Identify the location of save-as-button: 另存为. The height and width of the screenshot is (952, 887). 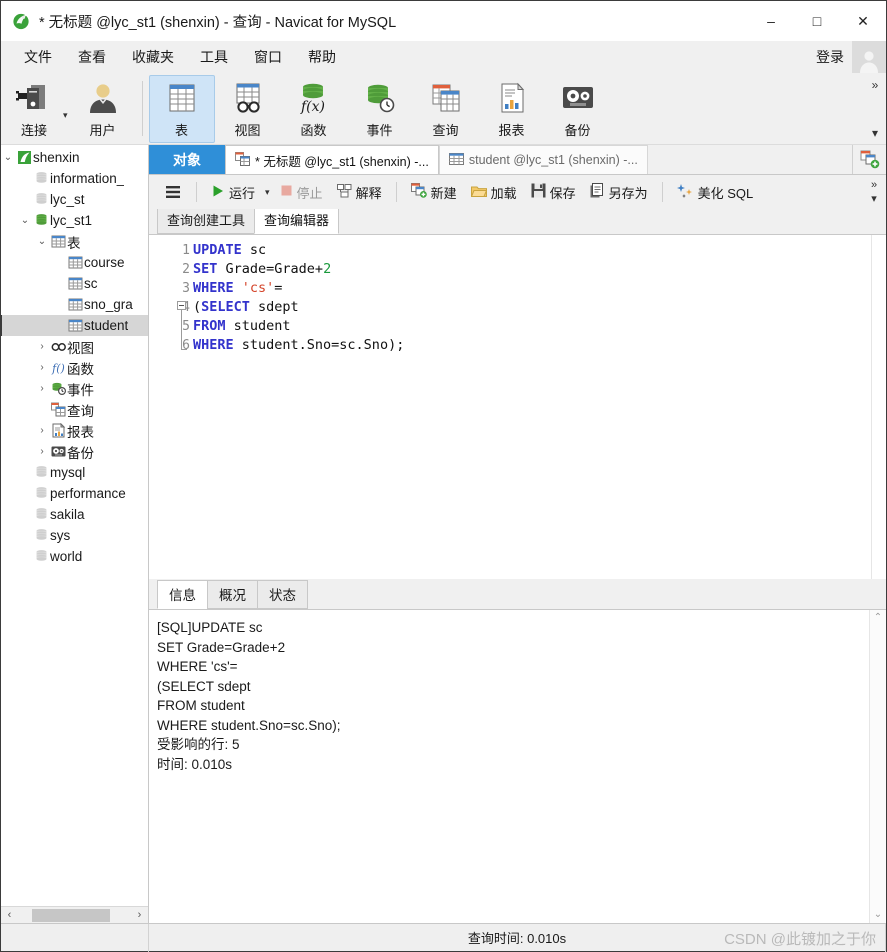
(619, 192).